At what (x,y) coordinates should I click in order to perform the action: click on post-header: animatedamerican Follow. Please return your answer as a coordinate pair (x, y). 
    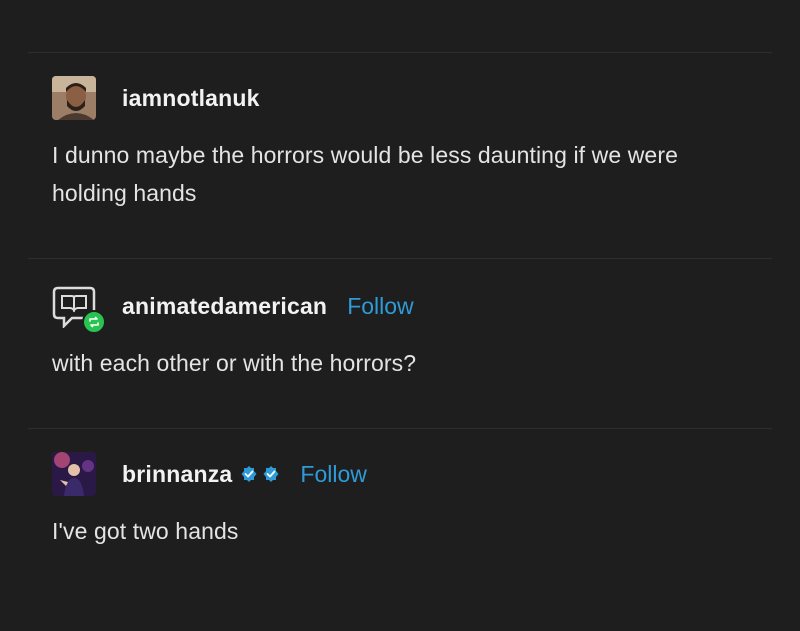
    Looking at the image, I should click on (402, 307).